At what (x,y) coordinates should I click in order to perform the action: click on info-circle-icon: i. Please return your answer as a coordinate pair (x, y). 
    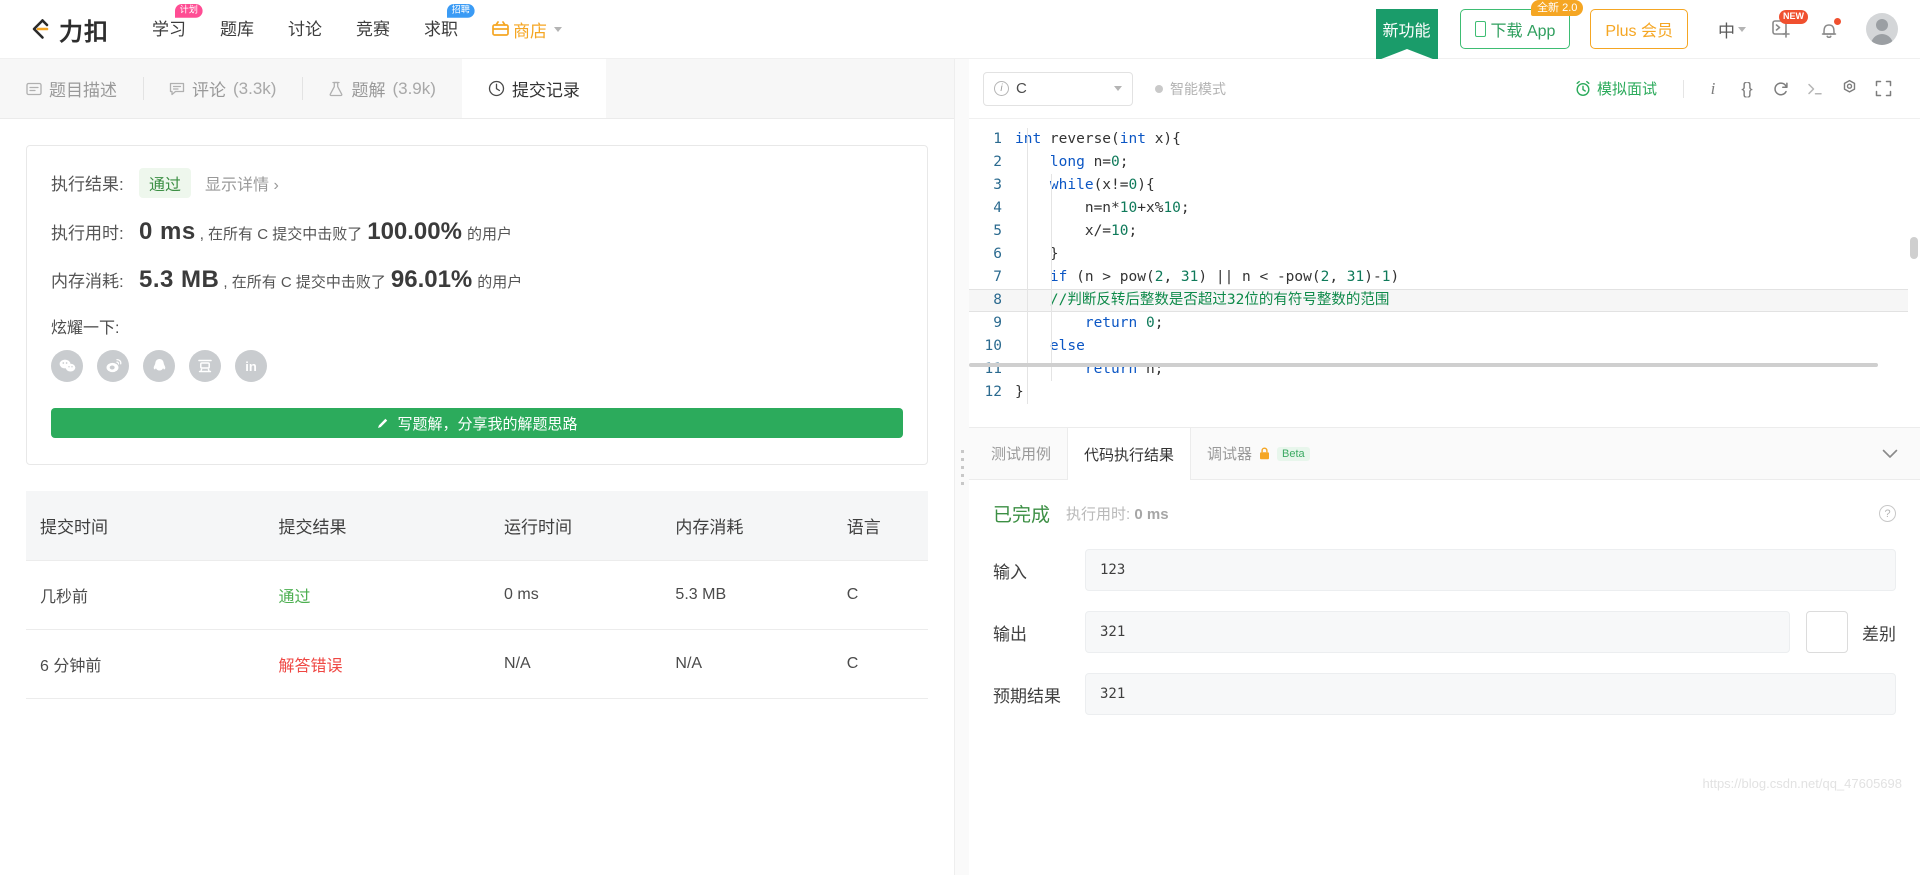
    Looking at the image, I should click on (1001, 88).